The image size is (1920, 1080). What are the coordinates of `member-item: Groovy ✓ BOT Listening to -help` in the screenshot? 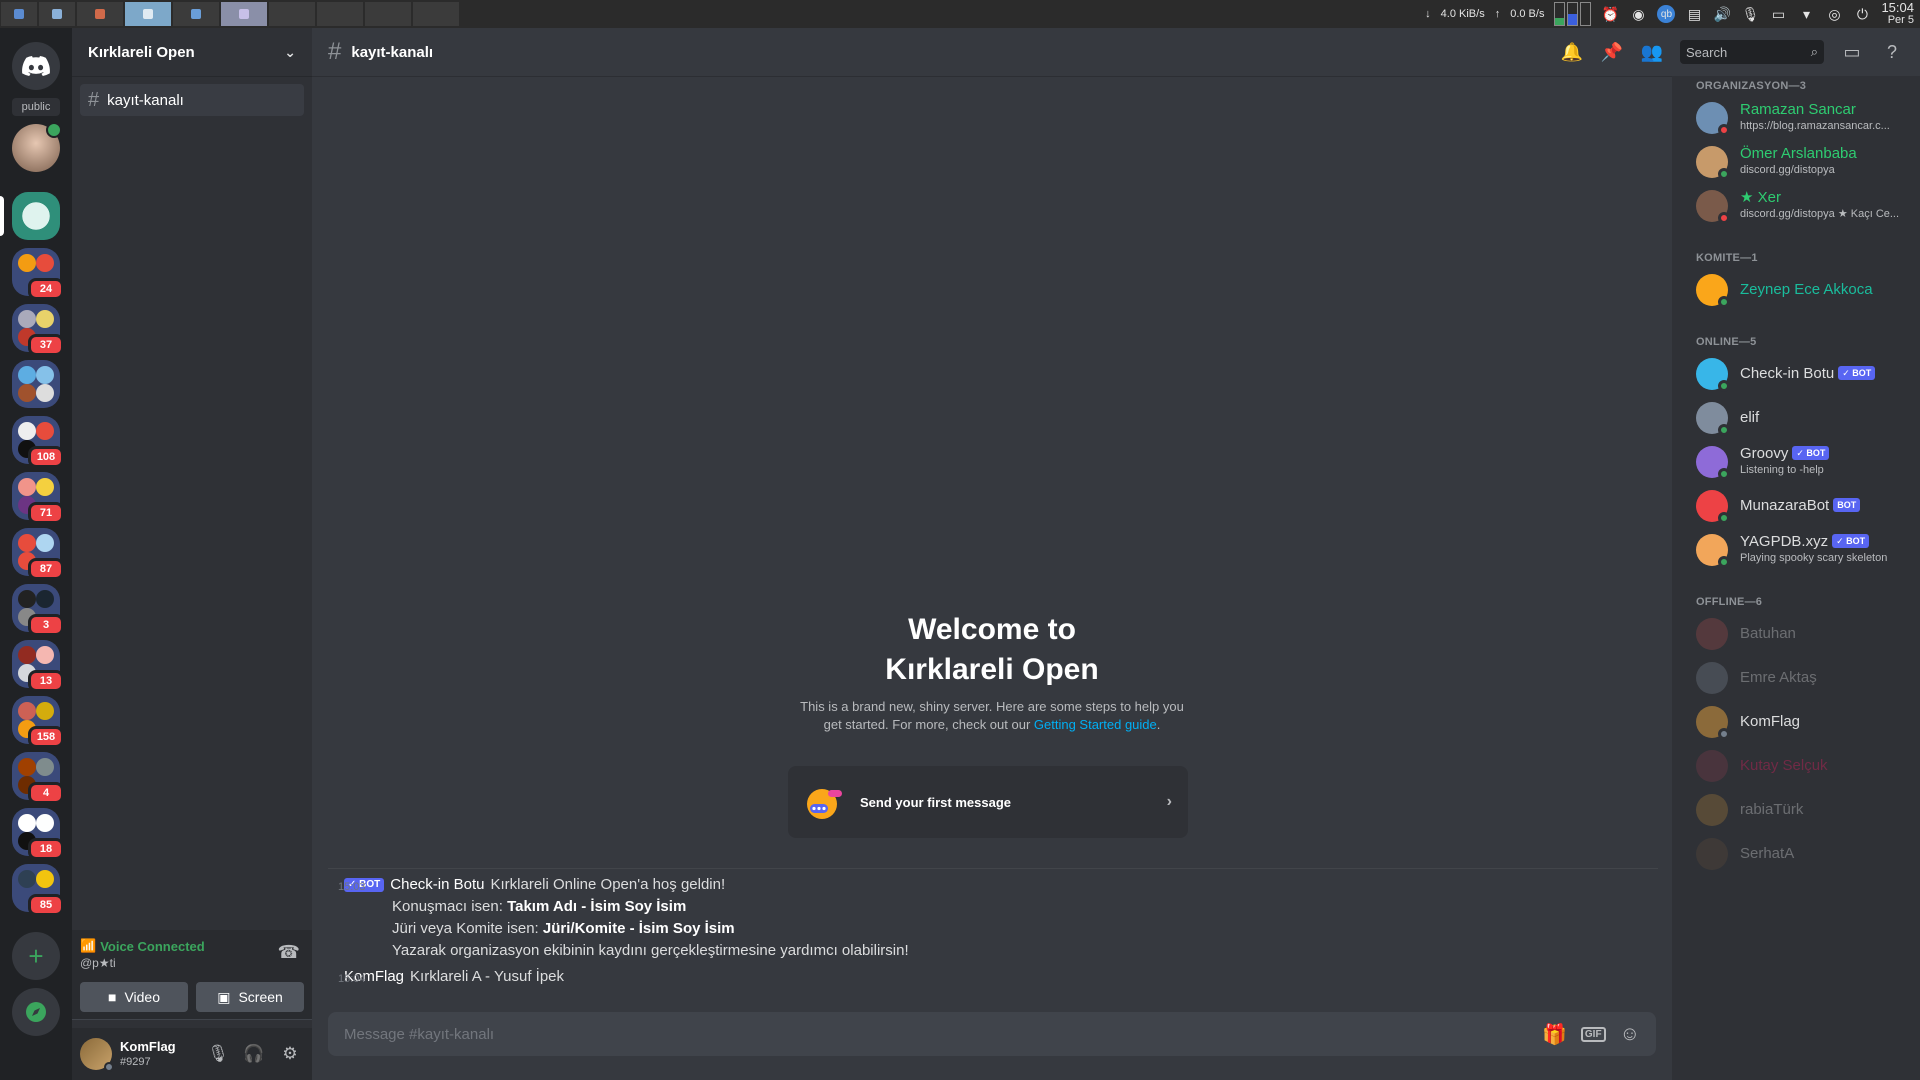 It's located at (1796, 462).